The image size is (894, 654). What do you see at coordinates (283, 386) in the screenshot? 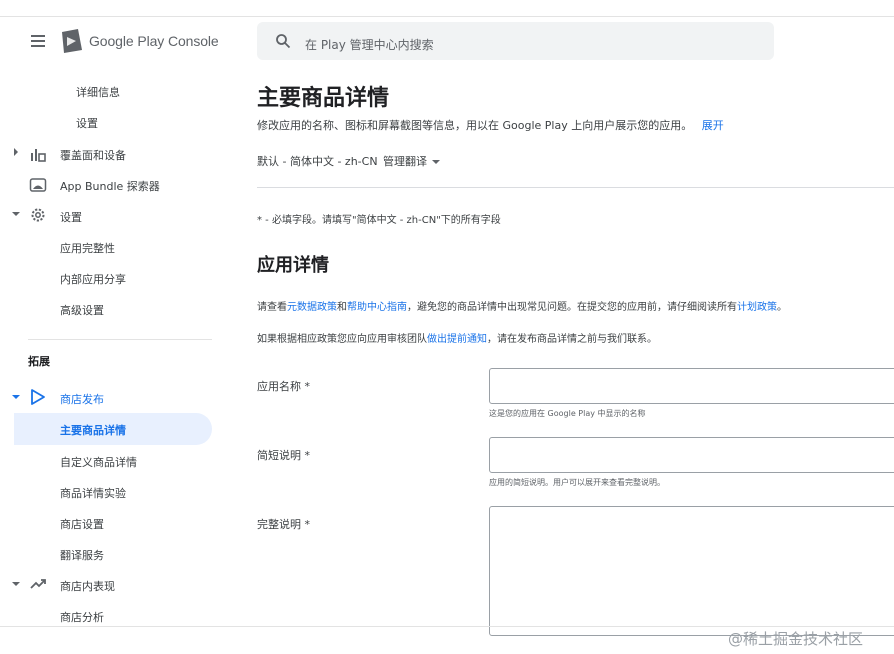
I see `app-name-label: 应用名称 *` at bounding box center [283, 386].